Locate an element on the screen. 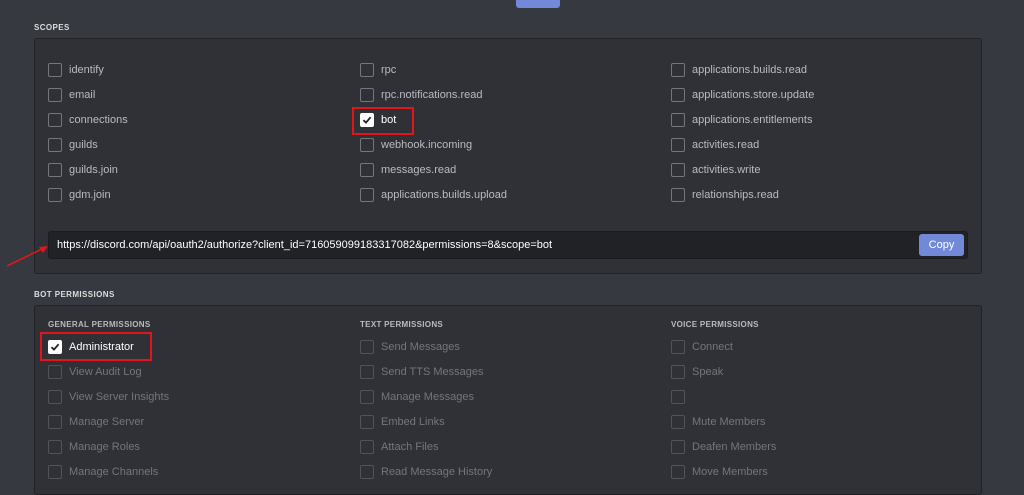 The image size is (1024, 495). permission-checkbox-manage-roles: Manage Roles is located at coordinates (94, 447).